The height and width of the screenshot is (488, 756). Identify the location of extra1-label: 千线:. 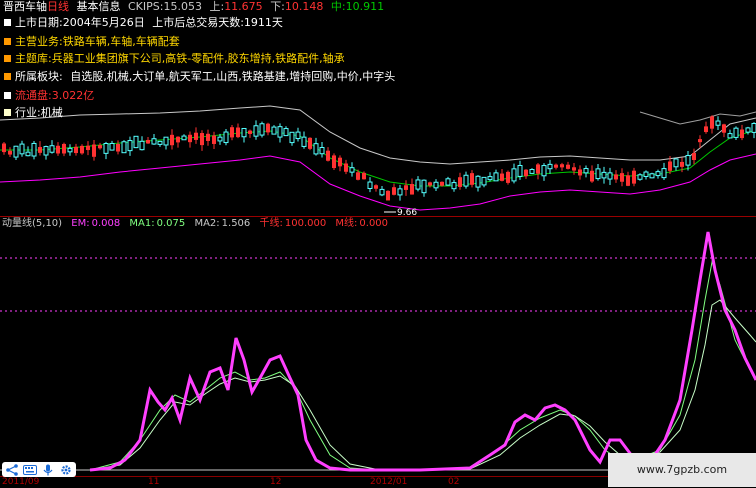
(271, 223).